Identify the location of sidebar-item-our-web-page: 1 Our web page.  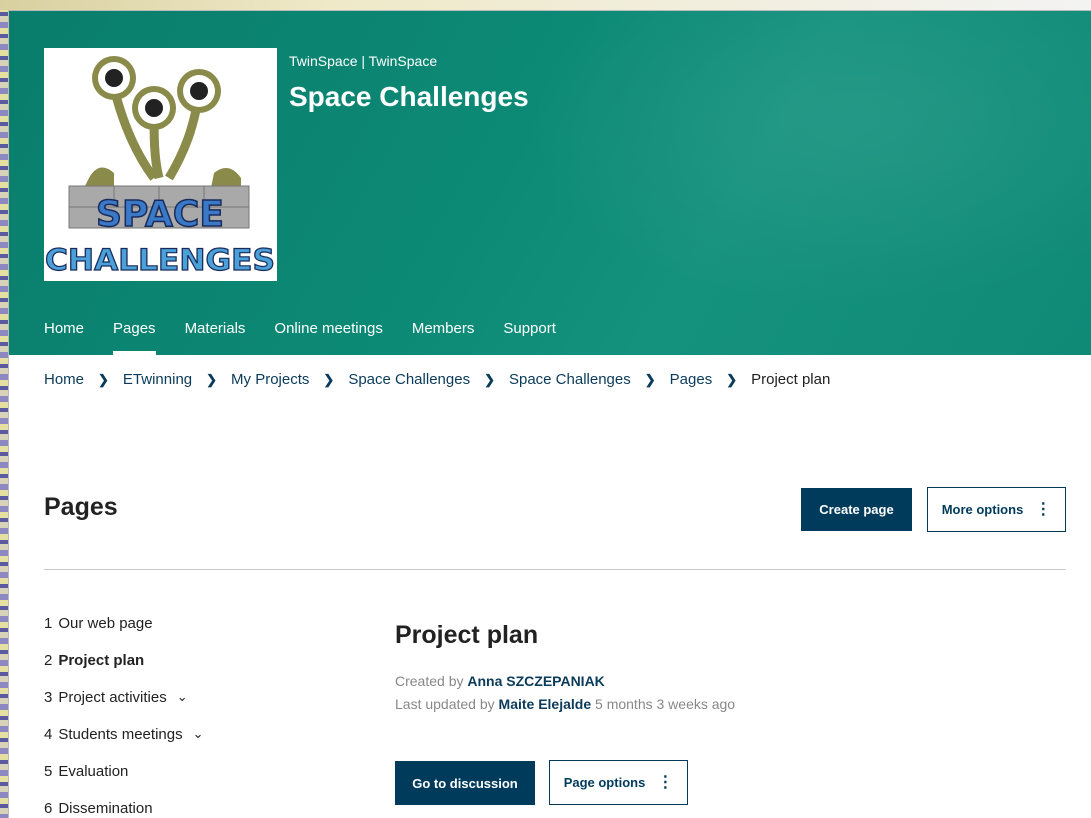
(124, 633).